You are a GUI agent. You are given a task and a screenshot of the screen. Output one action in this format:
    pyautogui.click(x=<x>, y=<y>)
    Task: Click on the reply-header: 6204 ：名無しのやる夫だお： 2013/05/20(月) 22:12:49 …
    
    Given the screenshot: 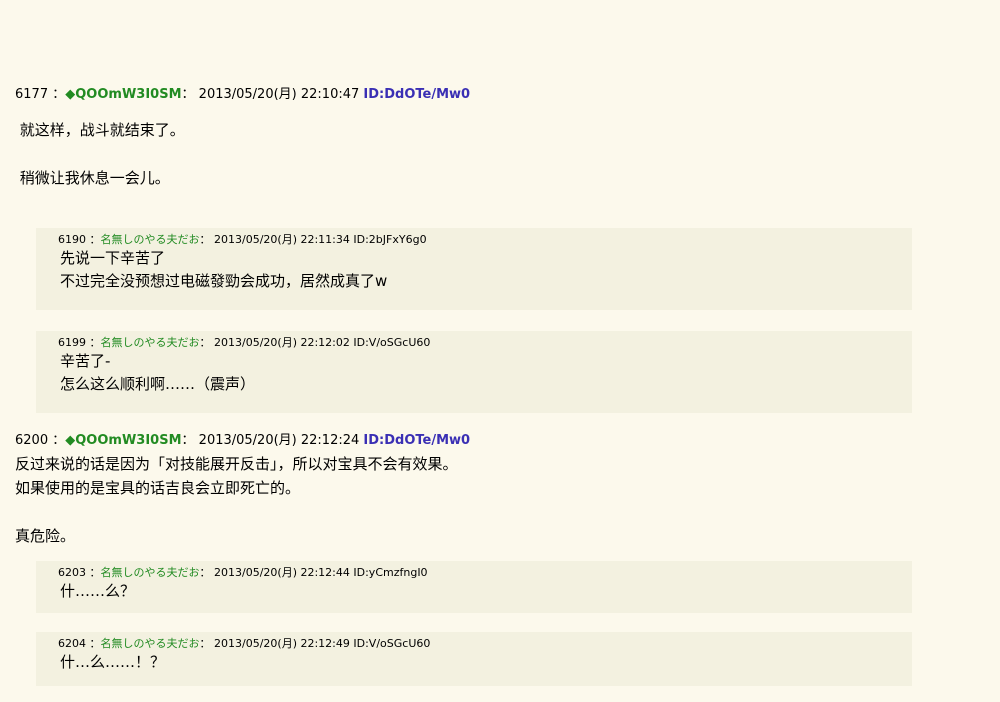 What is the action you would take?
    pyautogui.click(x=485, y=643)
    